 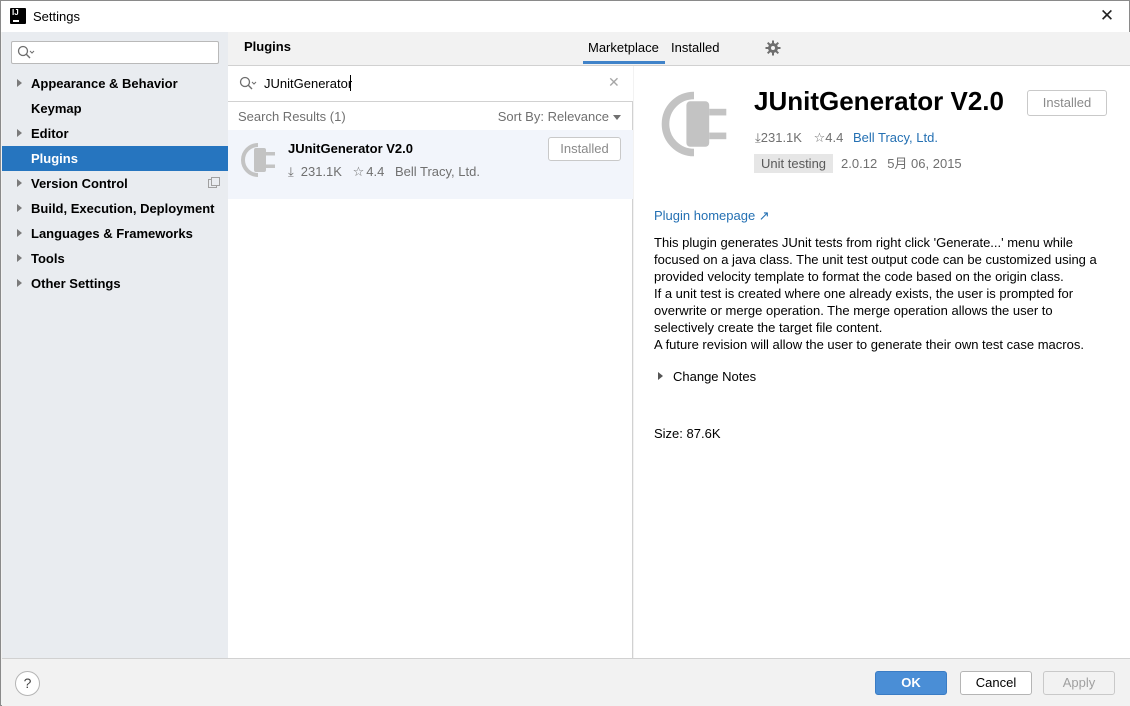 I want to click on sidebar-item-tools: Tools, so click(x=115, y=258).